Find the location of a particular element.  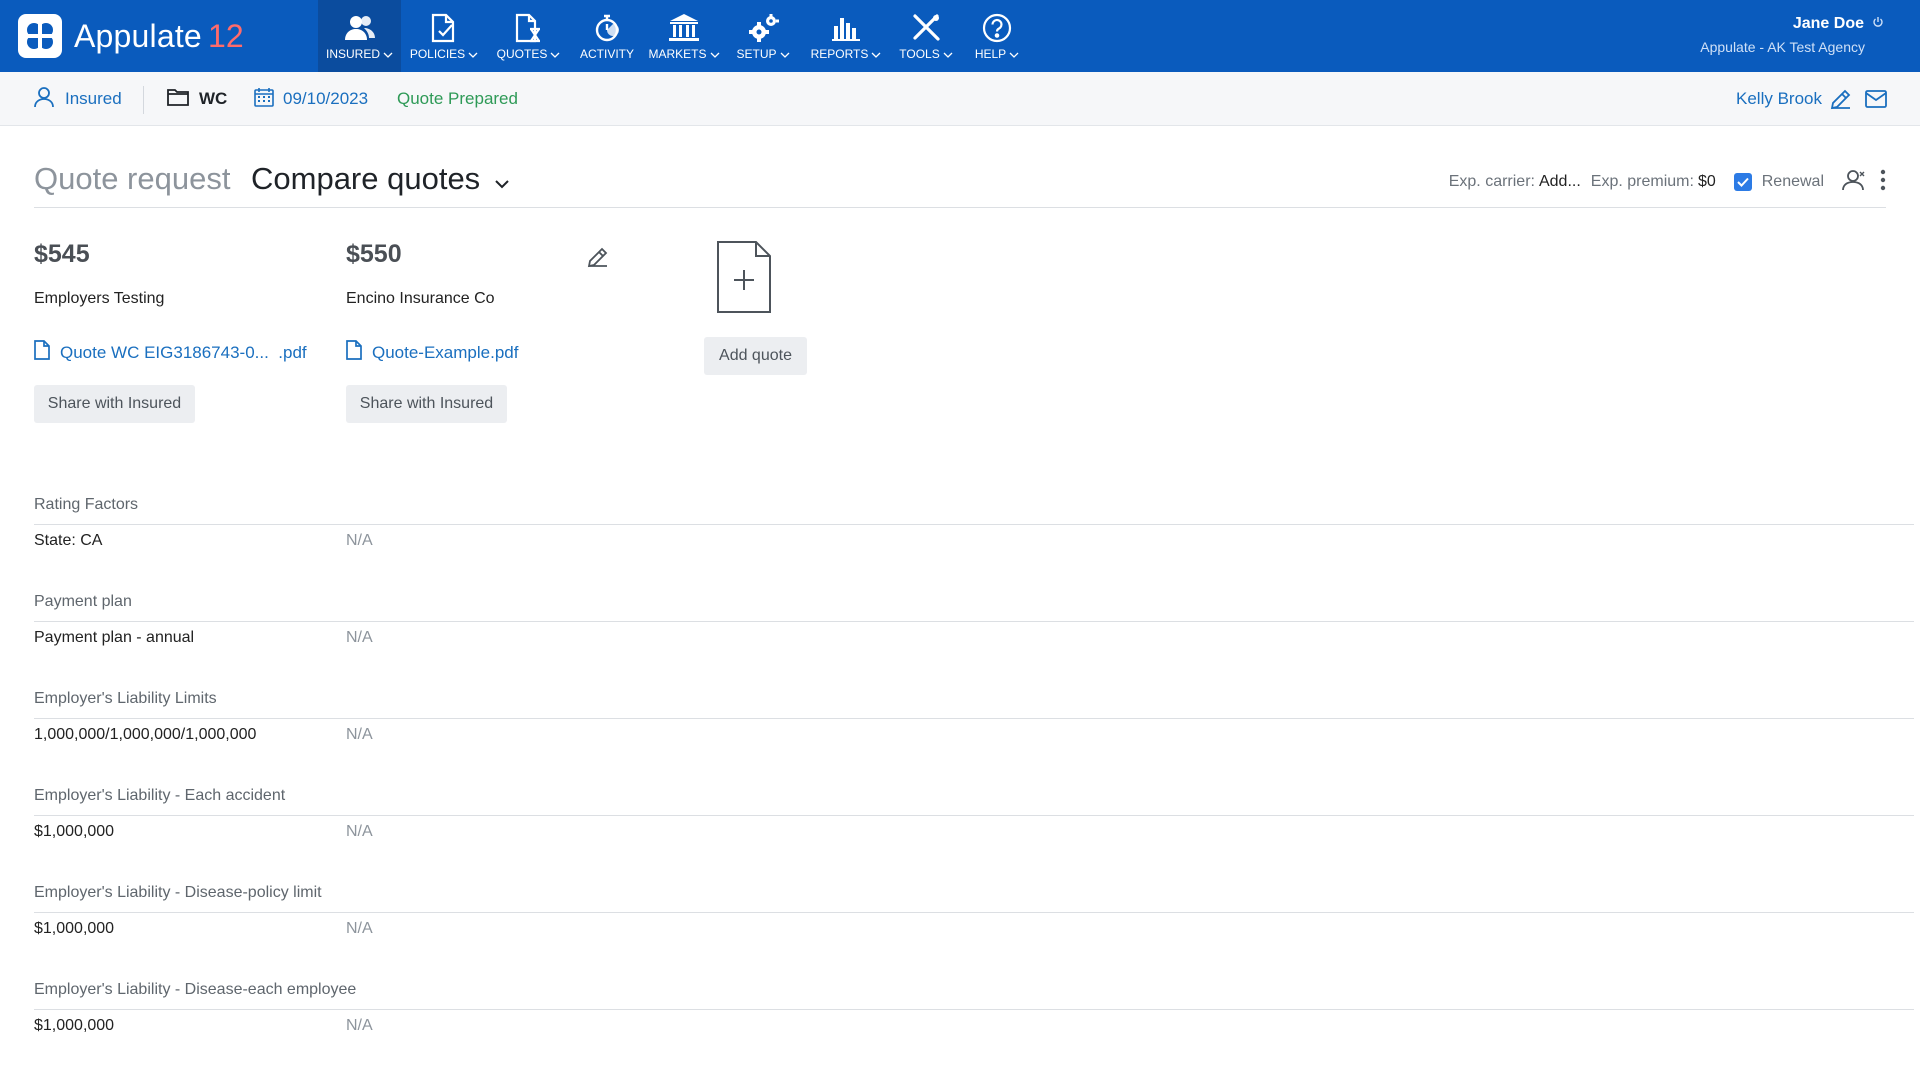

add-document-icon is located at coordinates (762, 279).